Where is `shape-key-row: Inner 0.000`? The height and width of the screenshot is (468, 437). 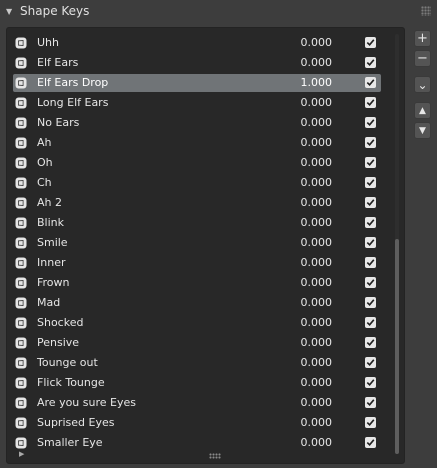
shape-key-row: Inner 0.000 is located at coordinates (205, 263).